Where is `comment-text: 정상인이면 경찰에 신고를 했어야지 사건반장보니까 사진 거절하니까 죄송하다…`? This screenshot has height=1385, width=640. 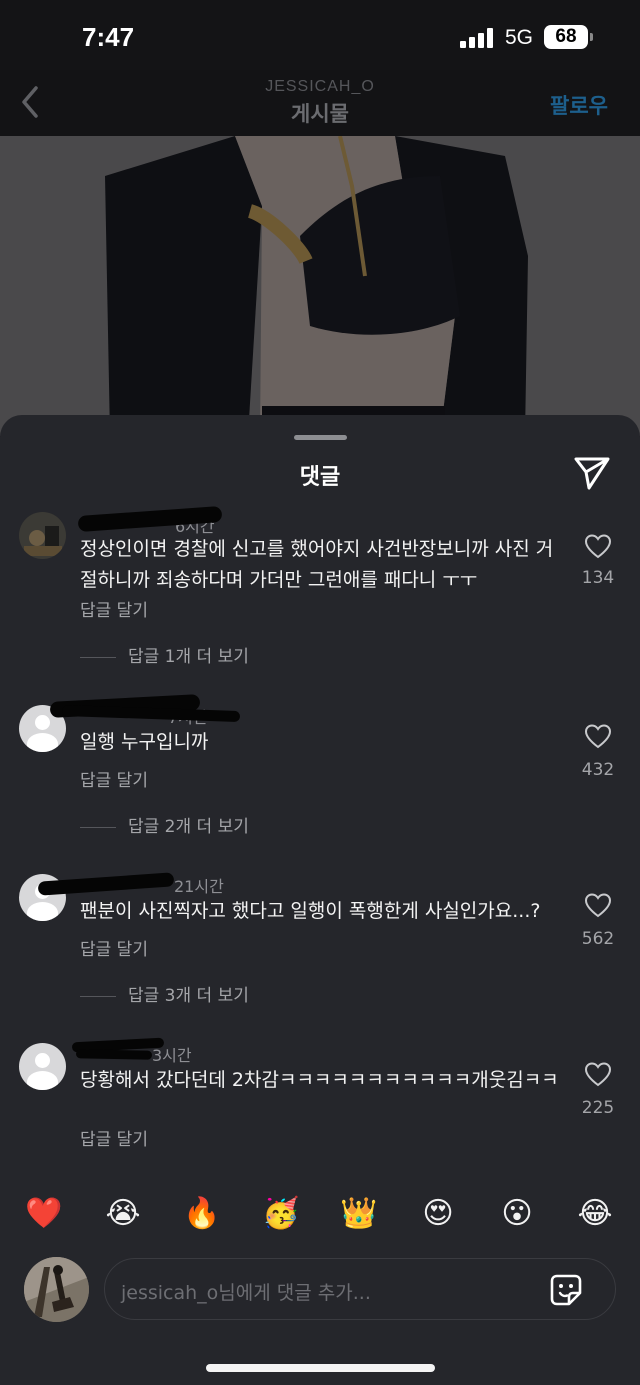
comment-text: 정상인이면 경찰에 신고를 했어야지 사건반장보니까 사진 거절하니까 죄송하다… is located at coordinates (317, 564).